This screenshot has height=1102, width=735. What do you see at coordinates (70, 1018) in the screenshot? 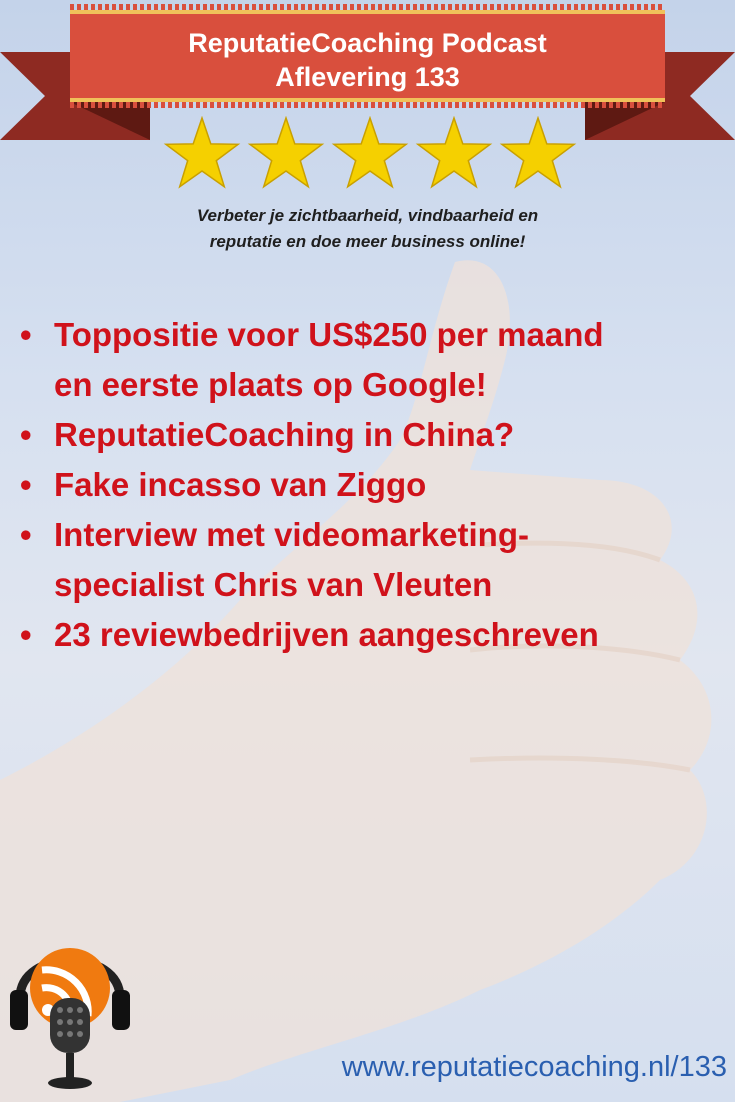
I see `podcast-microphone-icon` at bounding box center [70, 1018].